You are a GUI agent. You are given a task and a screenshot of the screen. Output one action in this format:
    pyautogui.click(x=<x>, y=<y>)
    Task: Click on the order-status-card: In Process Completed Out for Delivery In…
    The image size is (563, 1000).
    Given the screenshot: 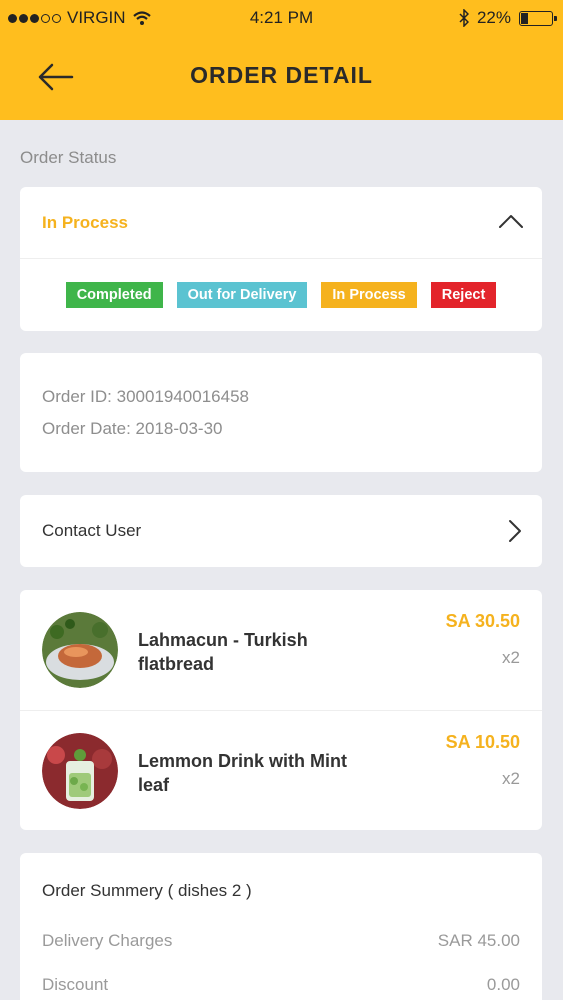 What is the action you would take?
    pyautogui.click(x=281, y=259)
    